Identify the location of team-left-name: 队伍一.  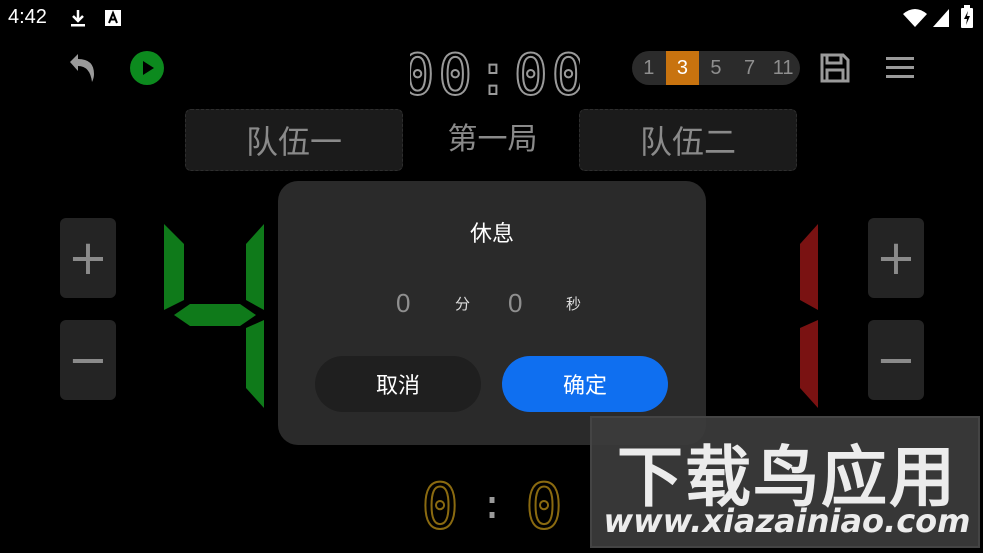
(294, 140).